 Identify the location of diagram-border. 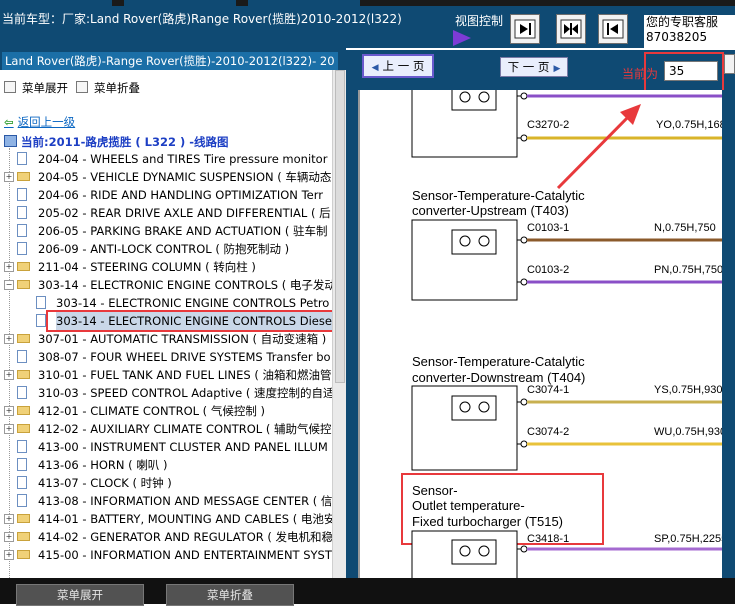
(359, 334).